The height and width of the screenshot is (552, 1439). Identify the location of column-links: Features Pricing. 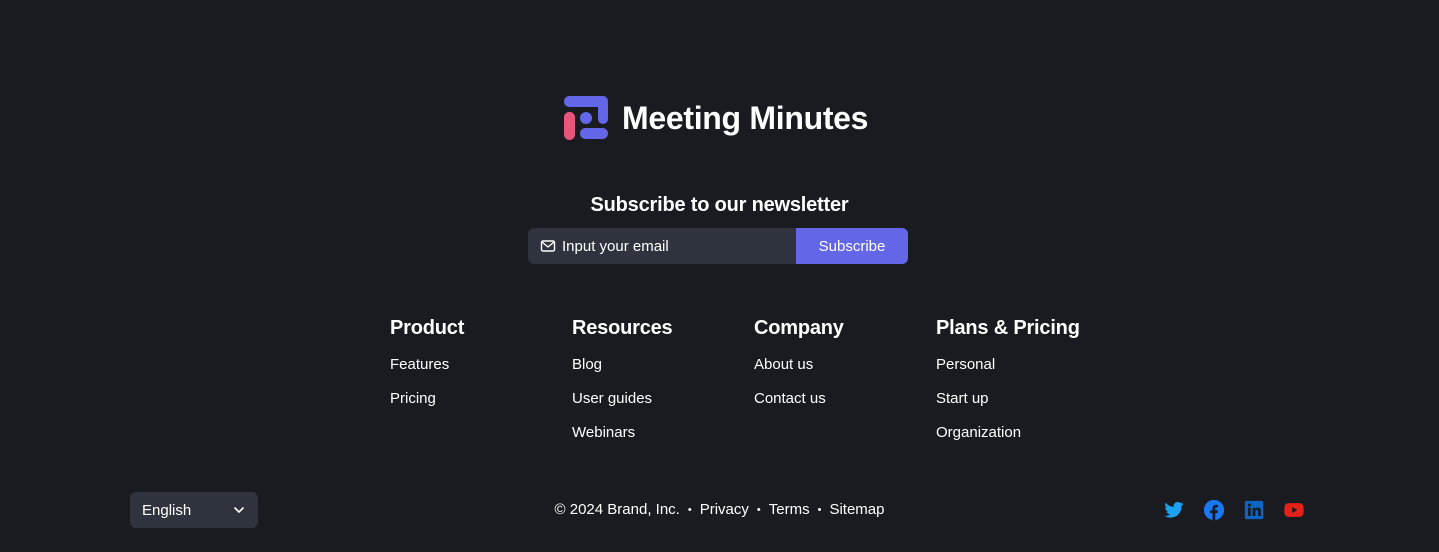
(427, 388).